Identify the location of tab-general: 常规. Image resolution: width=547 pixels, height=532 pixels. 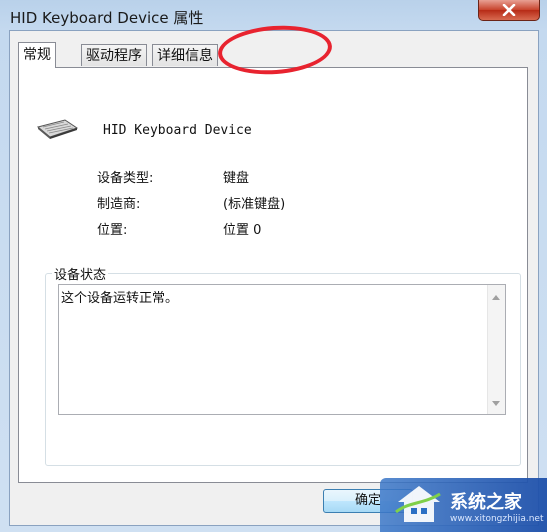
(37, 55).